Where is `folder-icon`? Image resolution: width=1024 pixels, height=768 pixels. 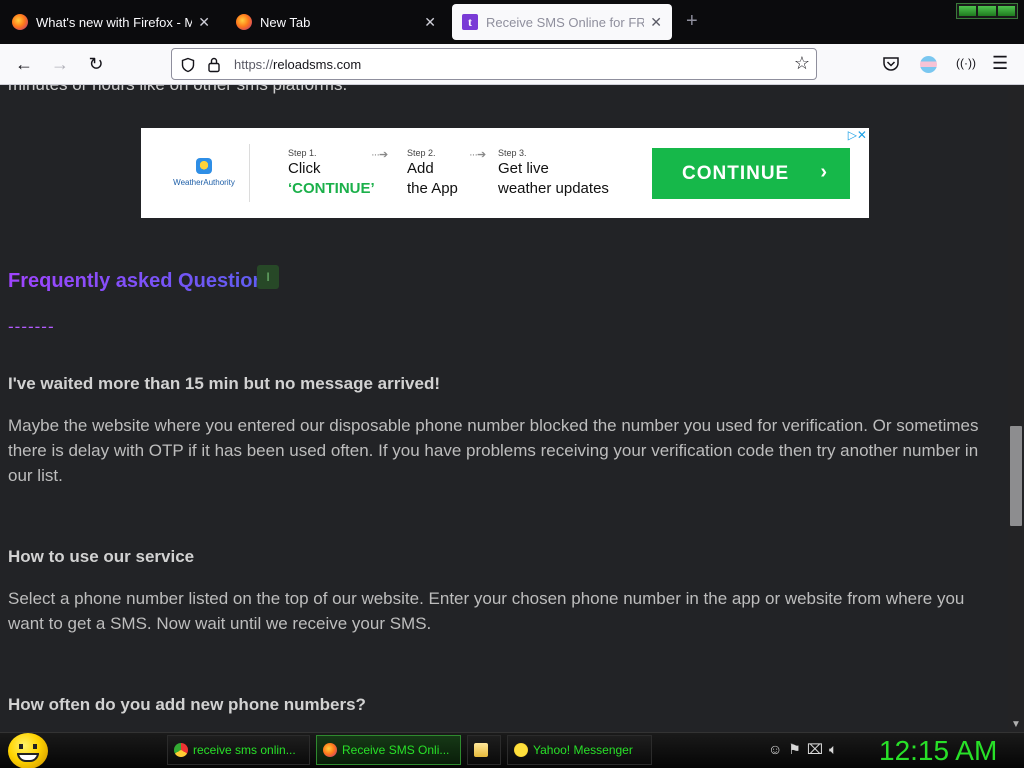 folder-icon is located at coordinates (481, 750).